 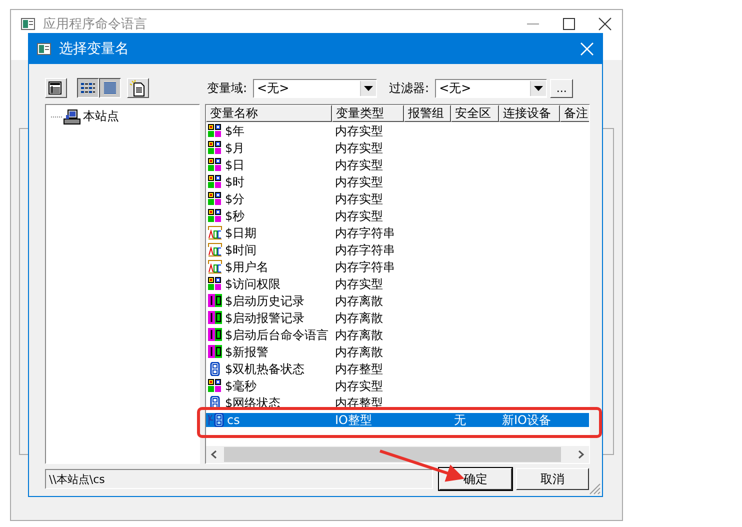 I want to click on table-row: $月 内存实型, so click(x=397, y=148).